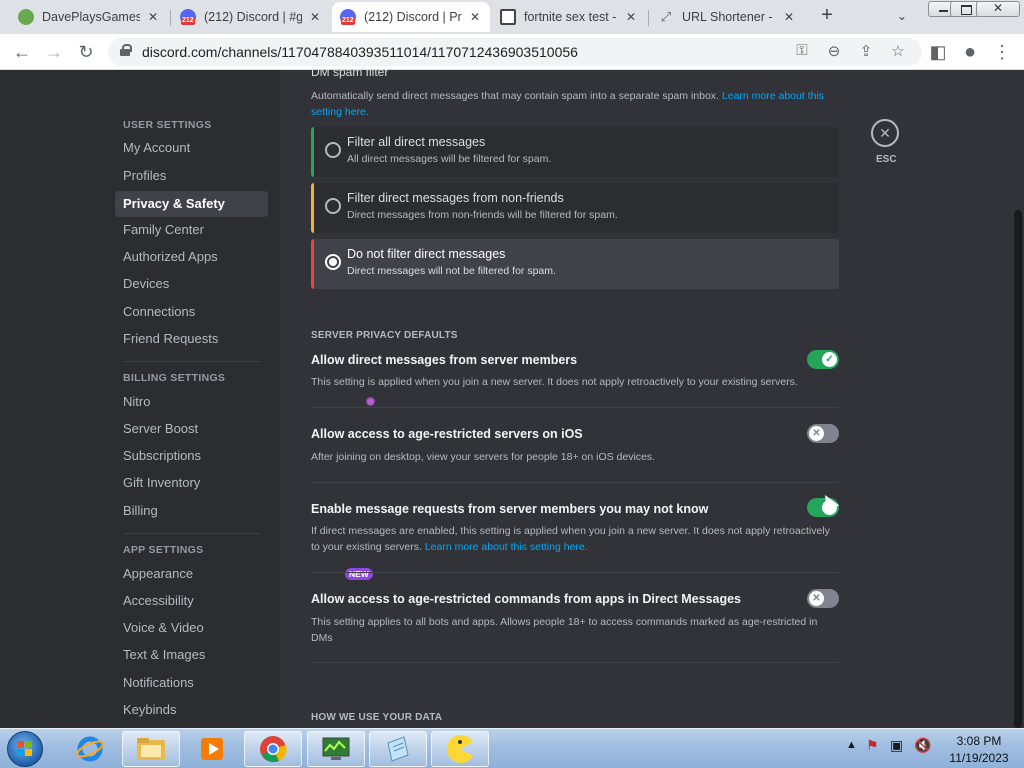 This screenshot has height=768, width=1024. I want to click on sidebar-item-keybinds: Keybinds, so click(191, 710).